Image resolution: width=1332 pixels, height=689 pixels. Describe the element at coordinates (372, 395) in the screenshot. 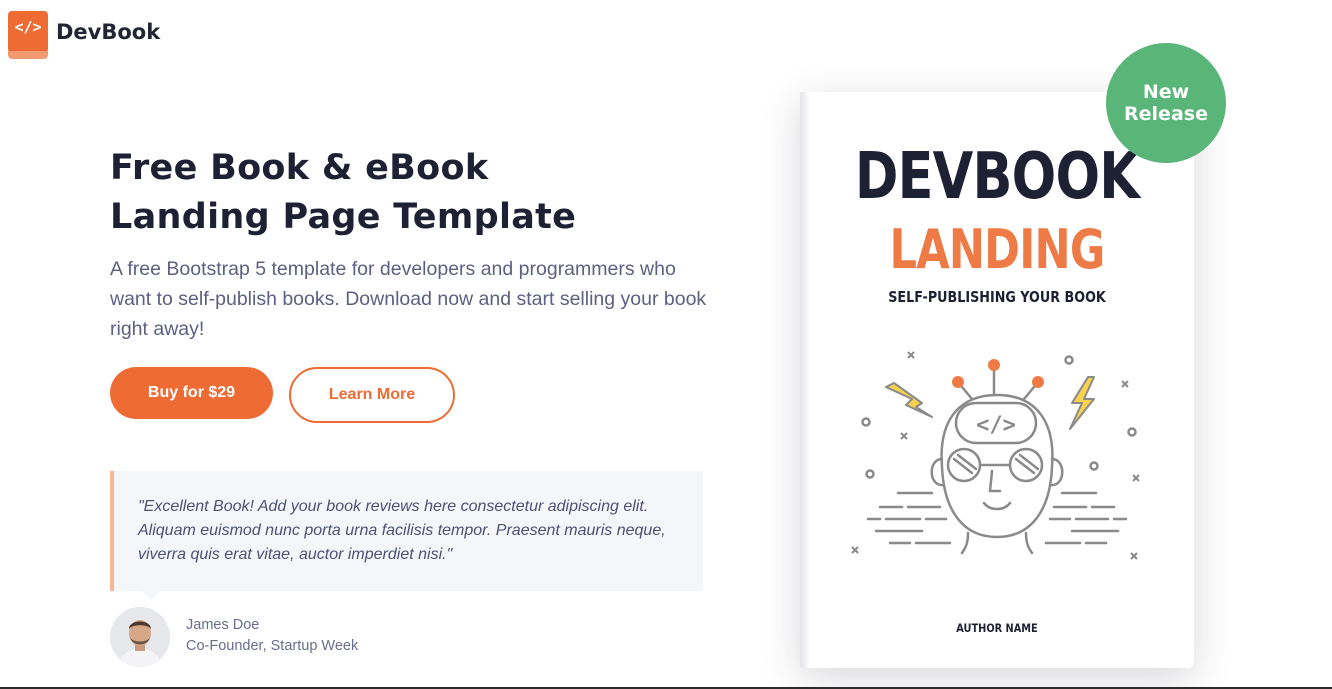

I see `learn-more-button: Learn More` at that location.